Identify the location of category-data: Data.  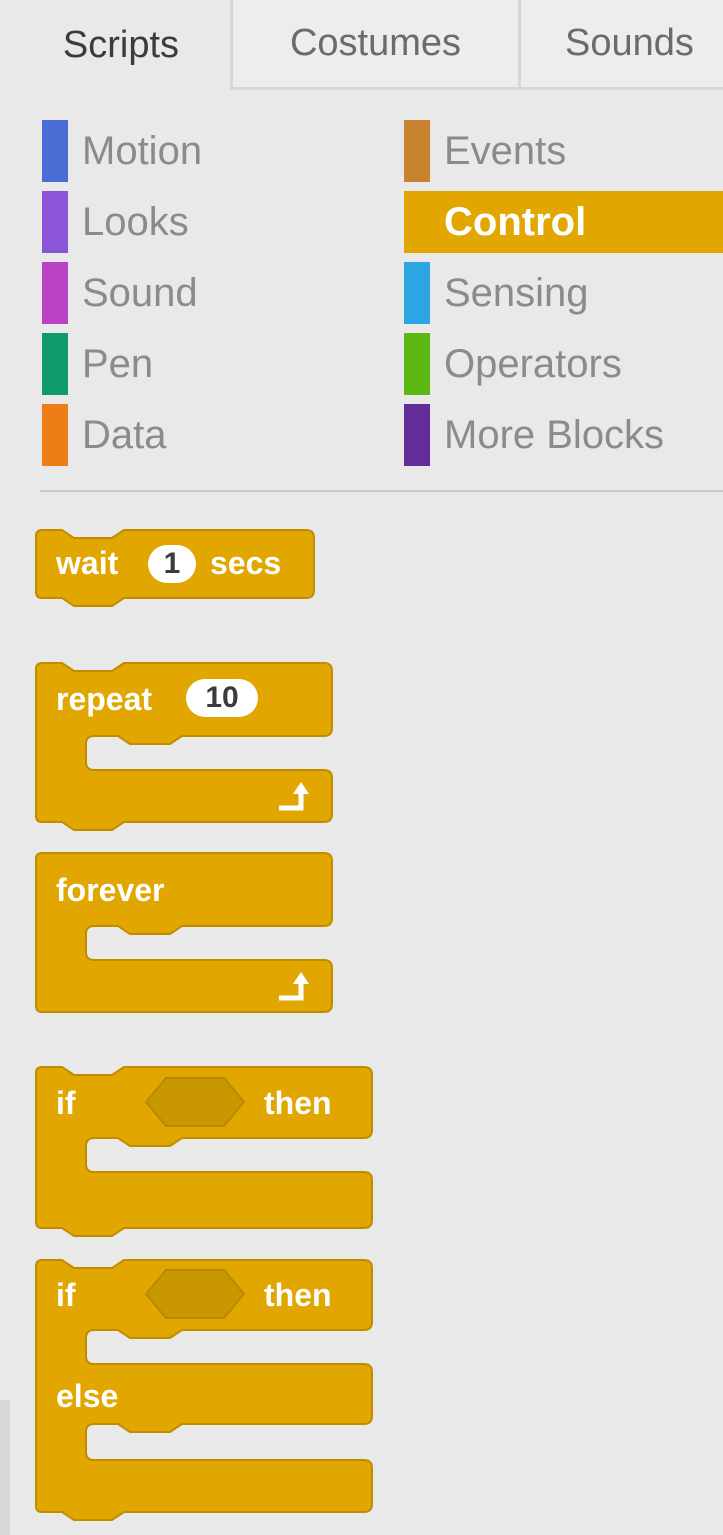
(104, 435).